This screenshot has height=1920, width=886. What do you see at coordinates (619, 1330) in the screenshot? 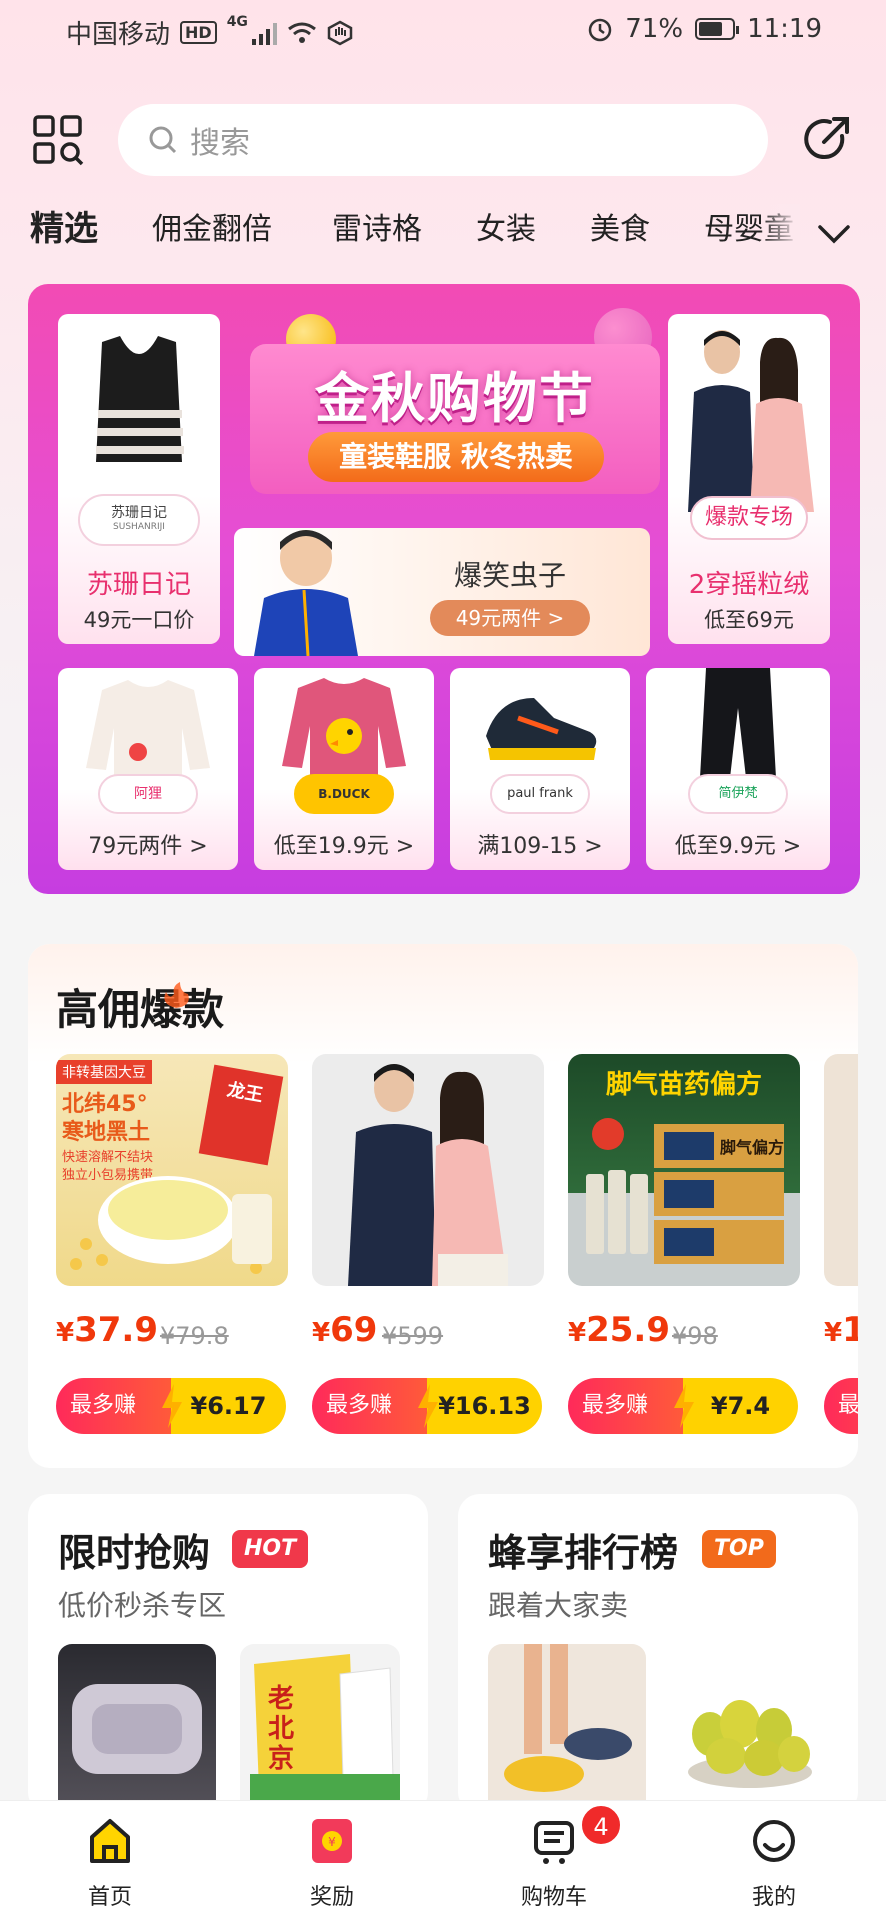
I see `product-price: ¥25.9` at bounding box center [619, 1330].